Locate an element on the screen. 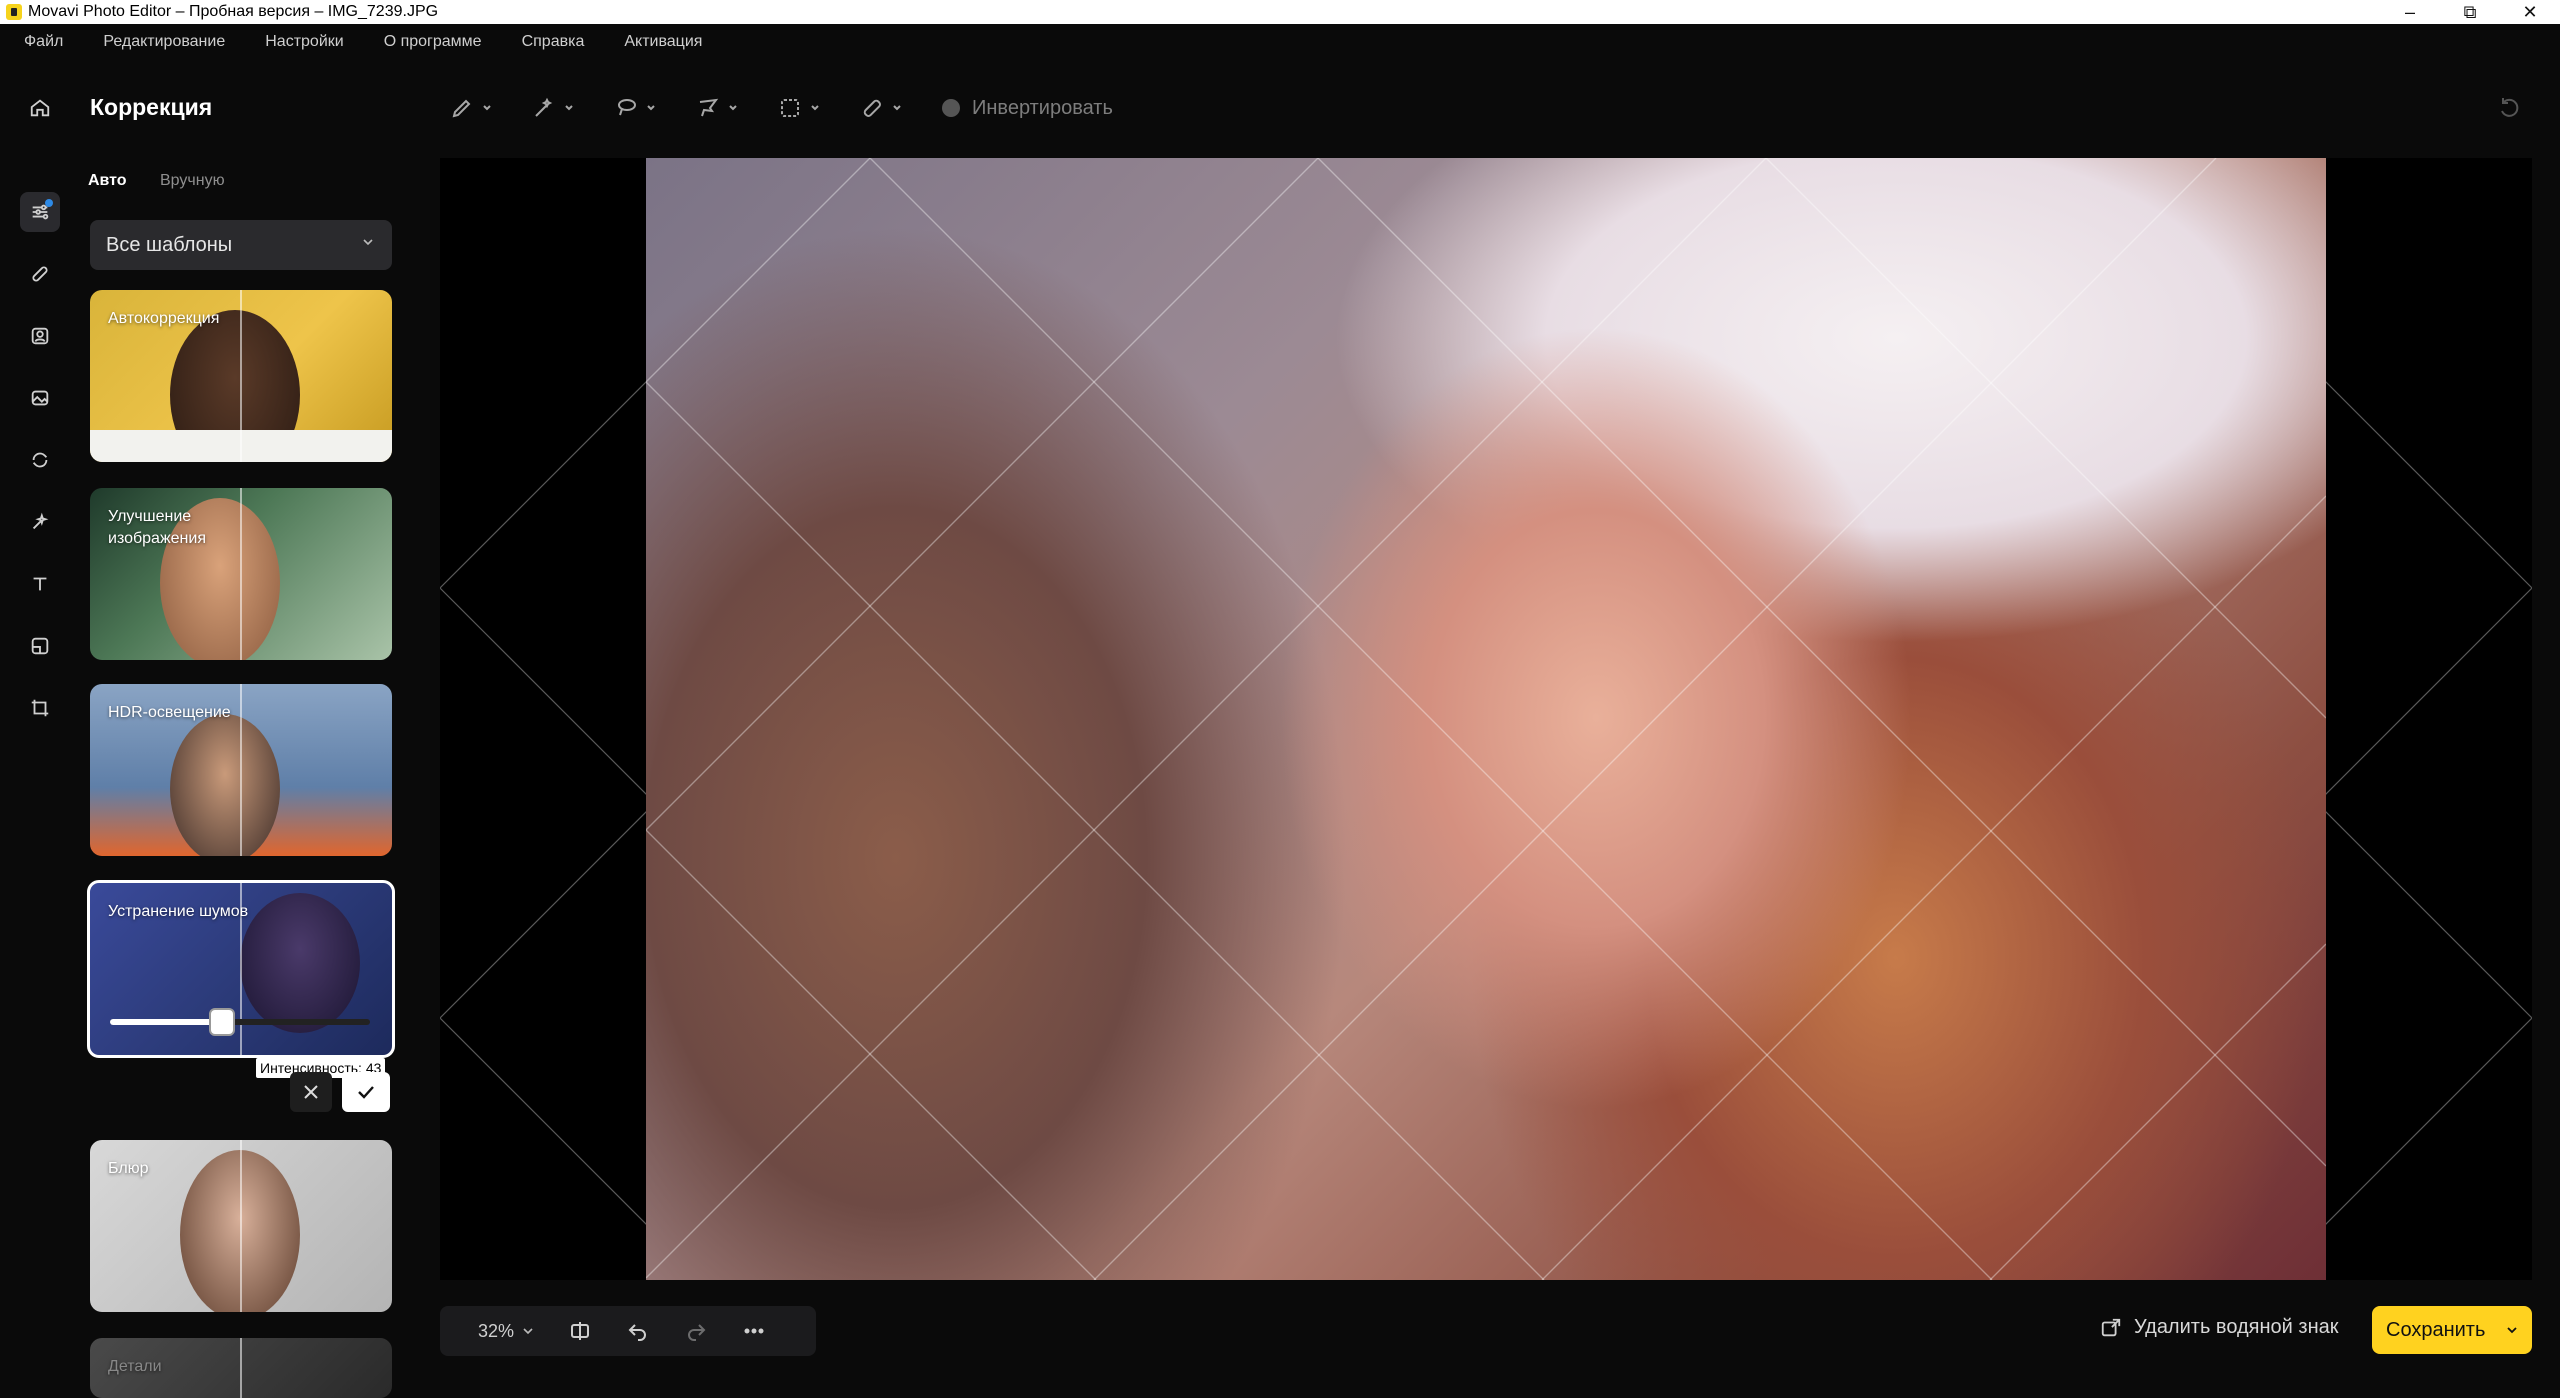 This screenshot has width=2560, height=1398. portrait-icon is located at coordinates (40, 336).